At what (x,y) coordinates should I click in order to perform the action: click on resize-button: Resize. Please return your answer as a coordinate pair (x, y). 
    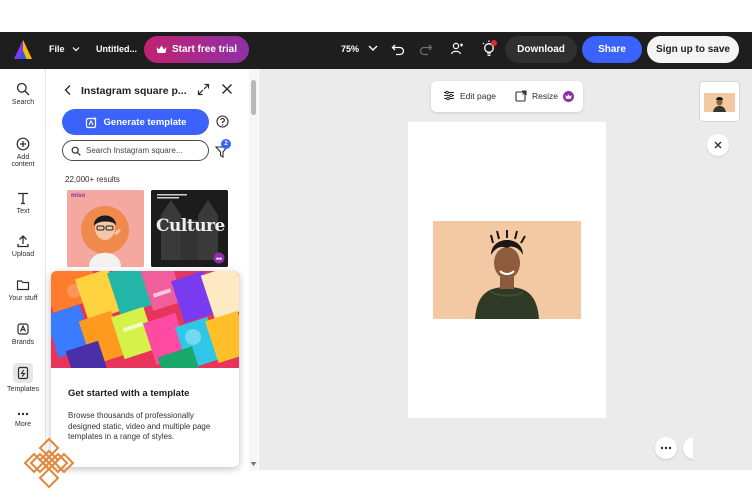
    Looking at the image, I should click on (544, 96).